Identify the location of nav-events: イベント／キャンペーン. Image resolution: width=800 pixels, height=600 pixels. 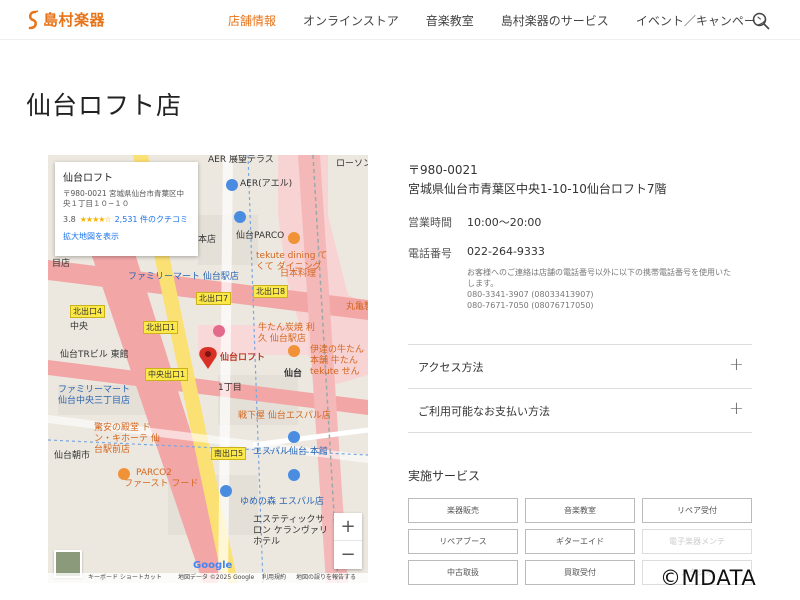
(701, 20).